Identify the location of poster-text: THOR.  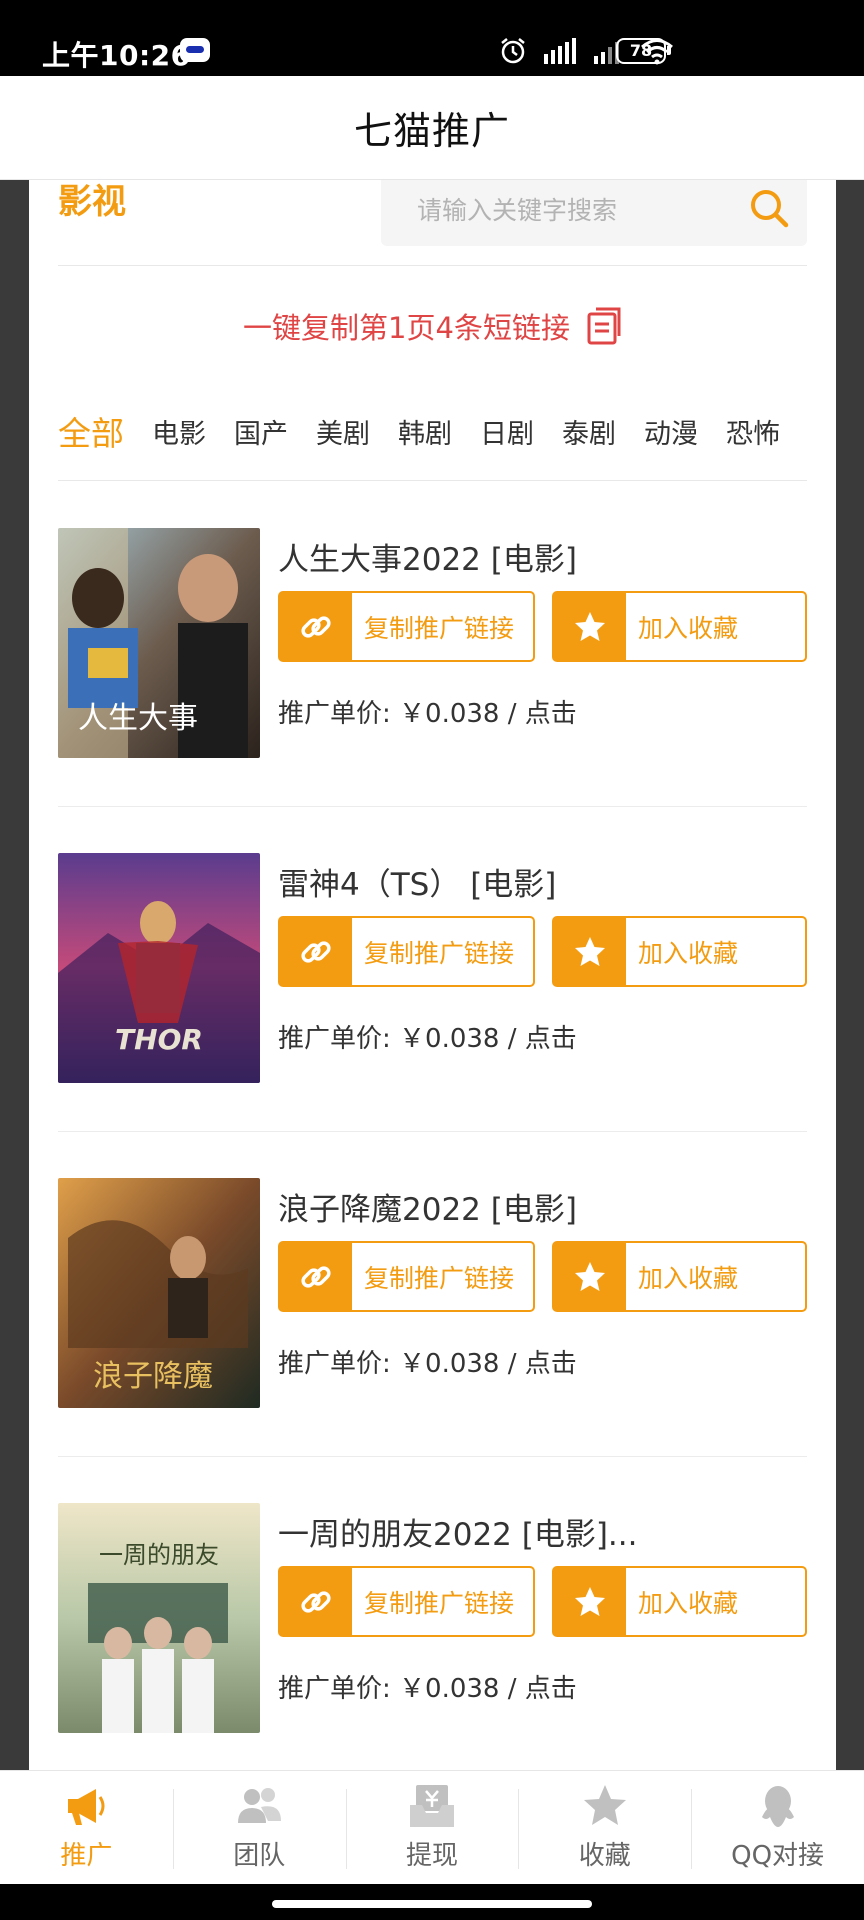
(159, 1039).